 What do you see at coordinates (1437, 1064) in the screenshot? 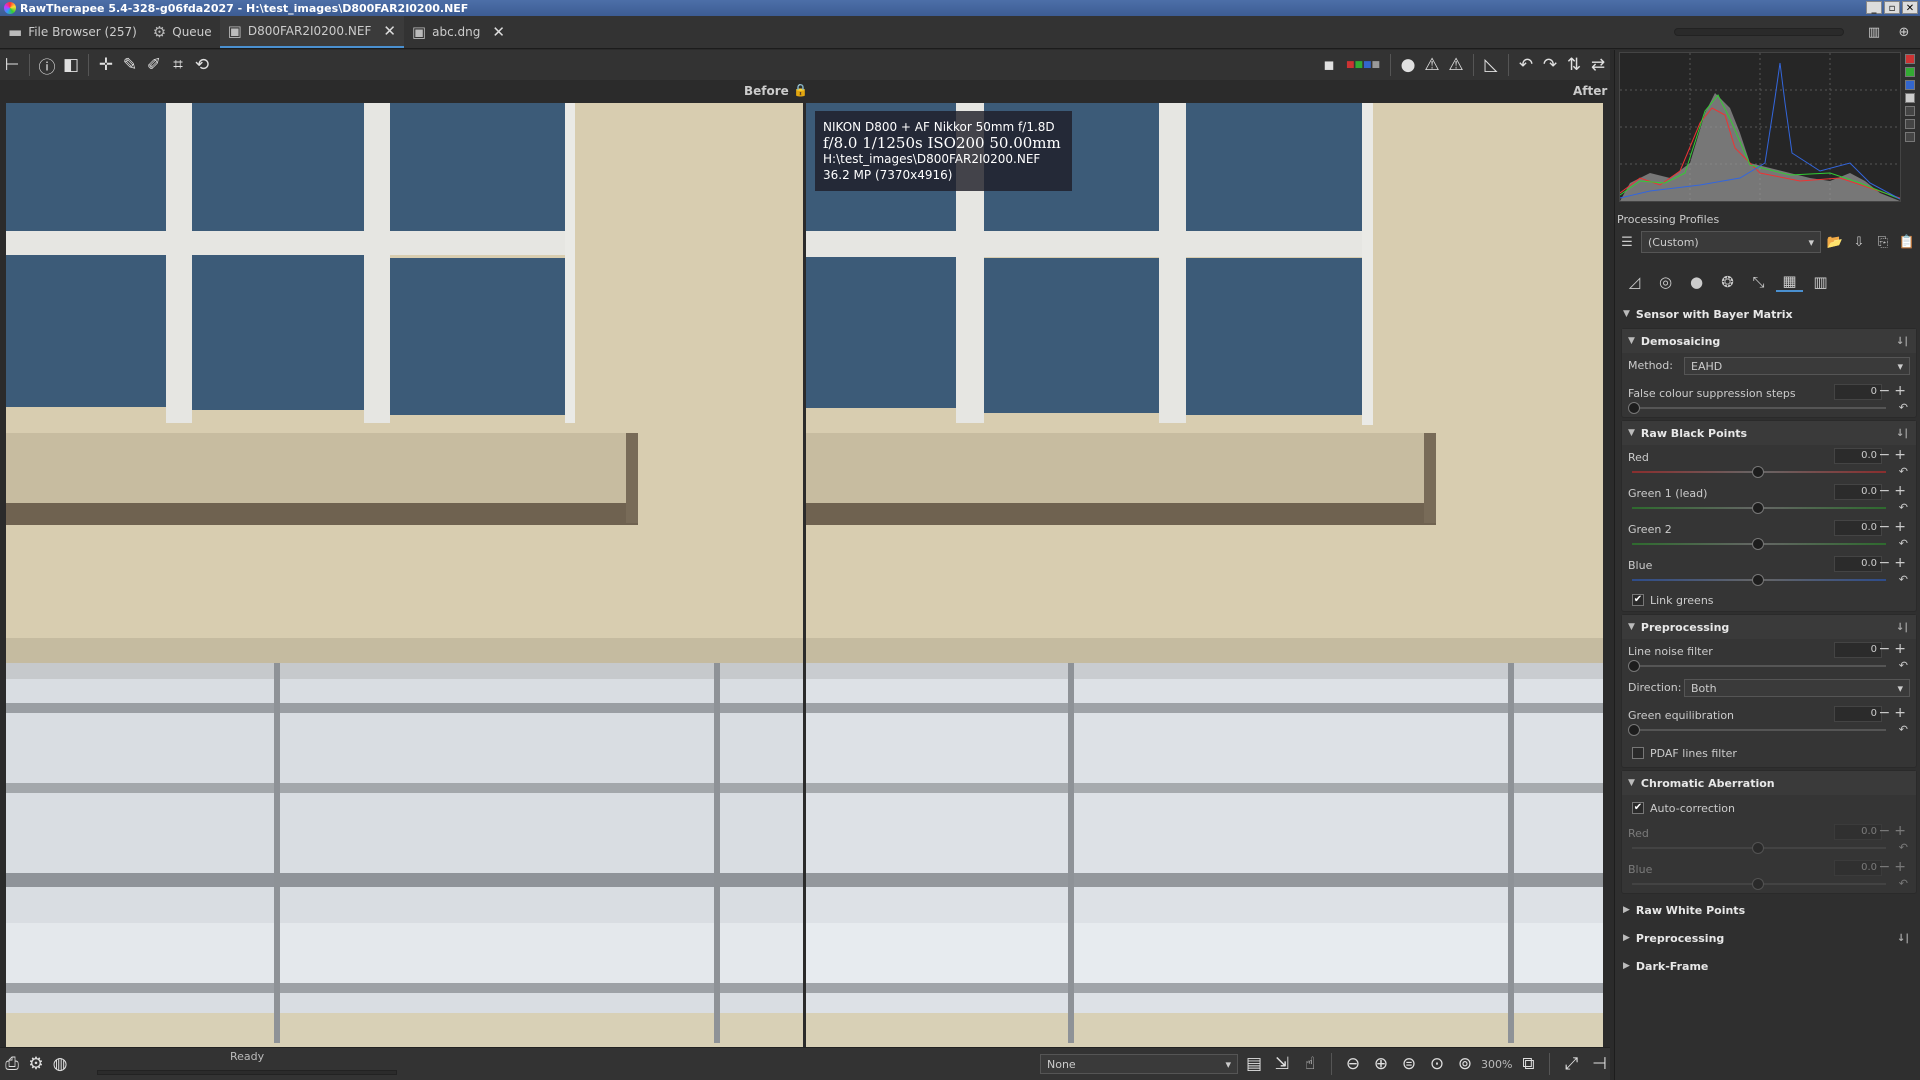
I see `zoom-100-icon: ⊙` at bounding box center [1437, 1064].